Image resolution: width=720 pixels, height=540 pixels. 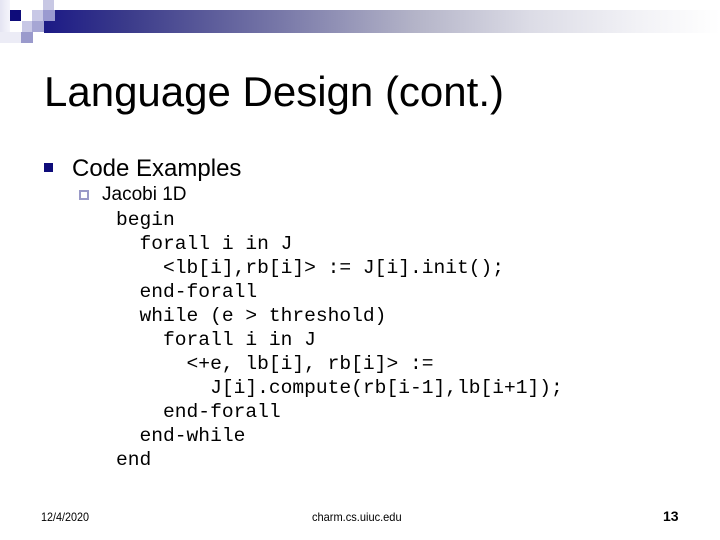 What do you see at coordinates (310, 268) in the screenshot?
I see `code-line: <lb[i],rb[i]> := J[i].init();` at bounding box center [310, 268].